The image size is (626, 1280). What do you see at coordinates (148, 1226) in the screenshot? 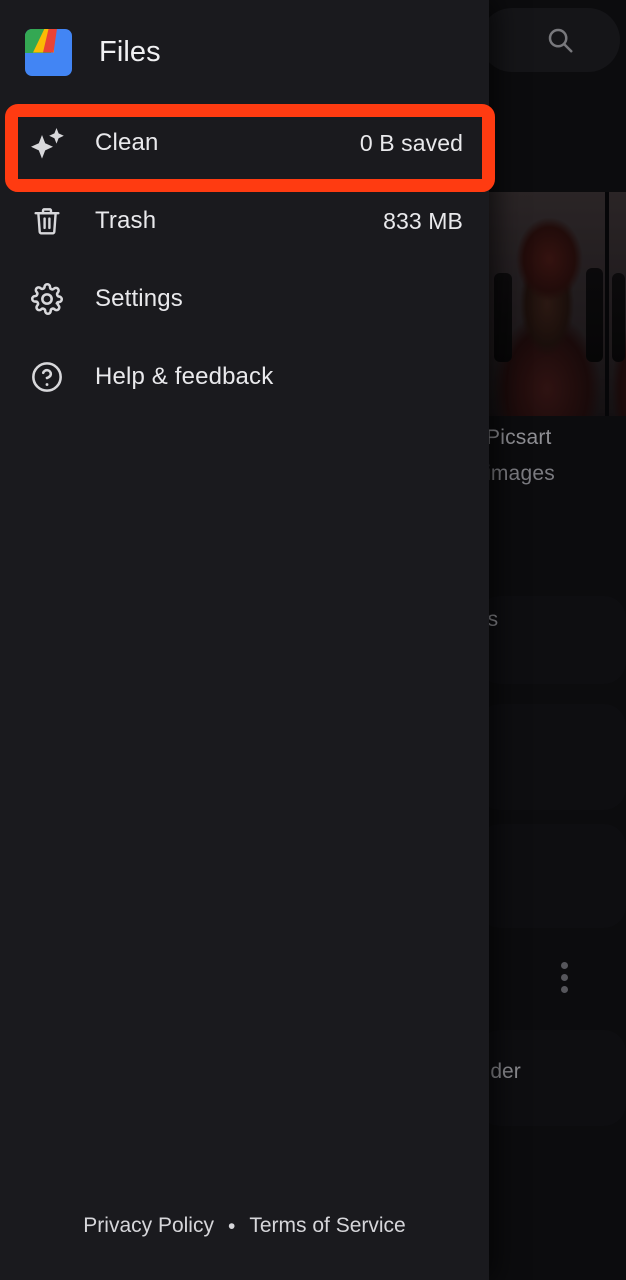
I see `privacy-policy-link: Privacy Policy` at bounding box center [148, 1226].